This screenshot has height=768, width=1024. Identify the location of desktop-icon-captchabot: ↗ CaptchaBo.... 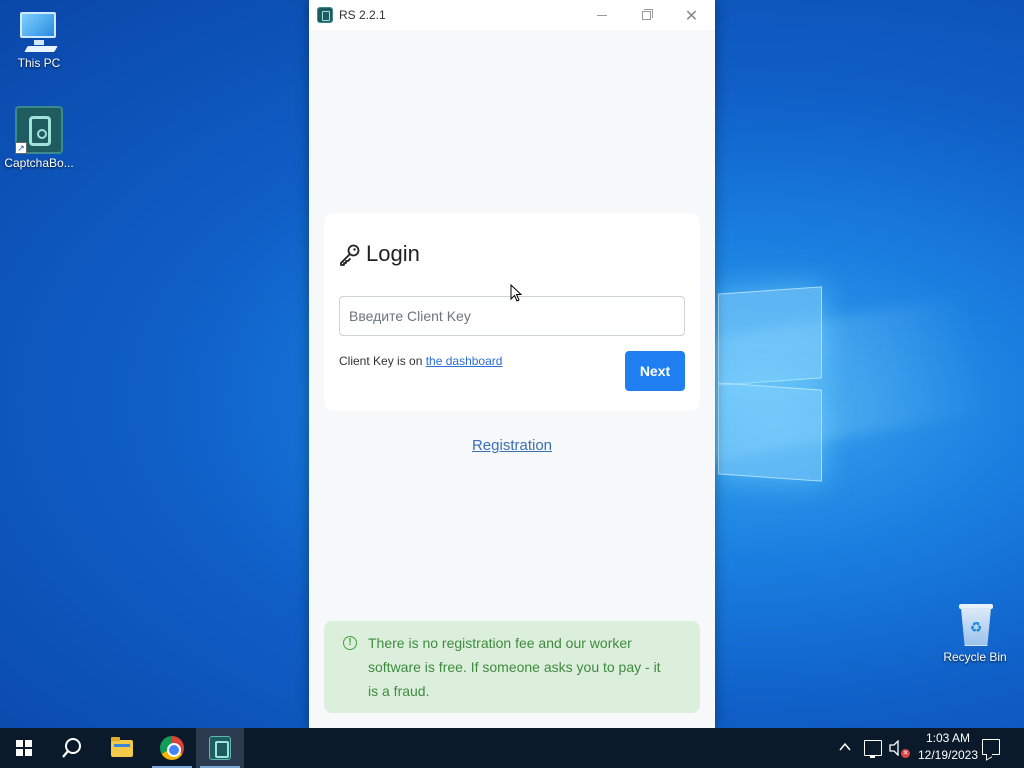
(39, 138).